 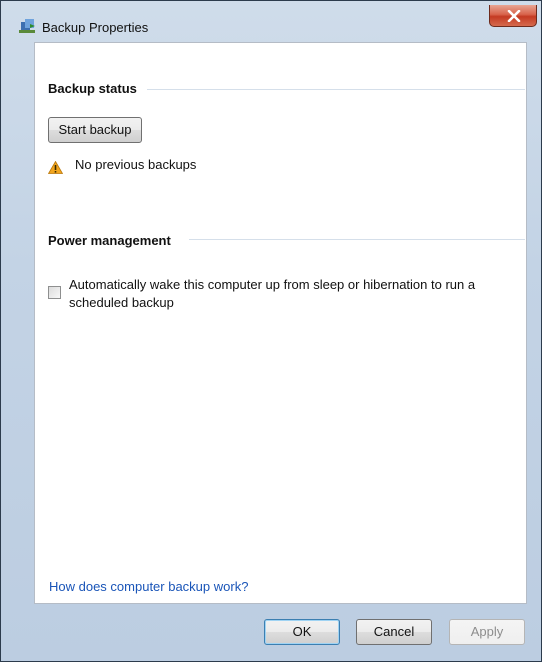 What do you see at coordinates (136, 164) in the screenshot?
I see `backup-status-text: No previous backups` at bounding box center [136, 164].